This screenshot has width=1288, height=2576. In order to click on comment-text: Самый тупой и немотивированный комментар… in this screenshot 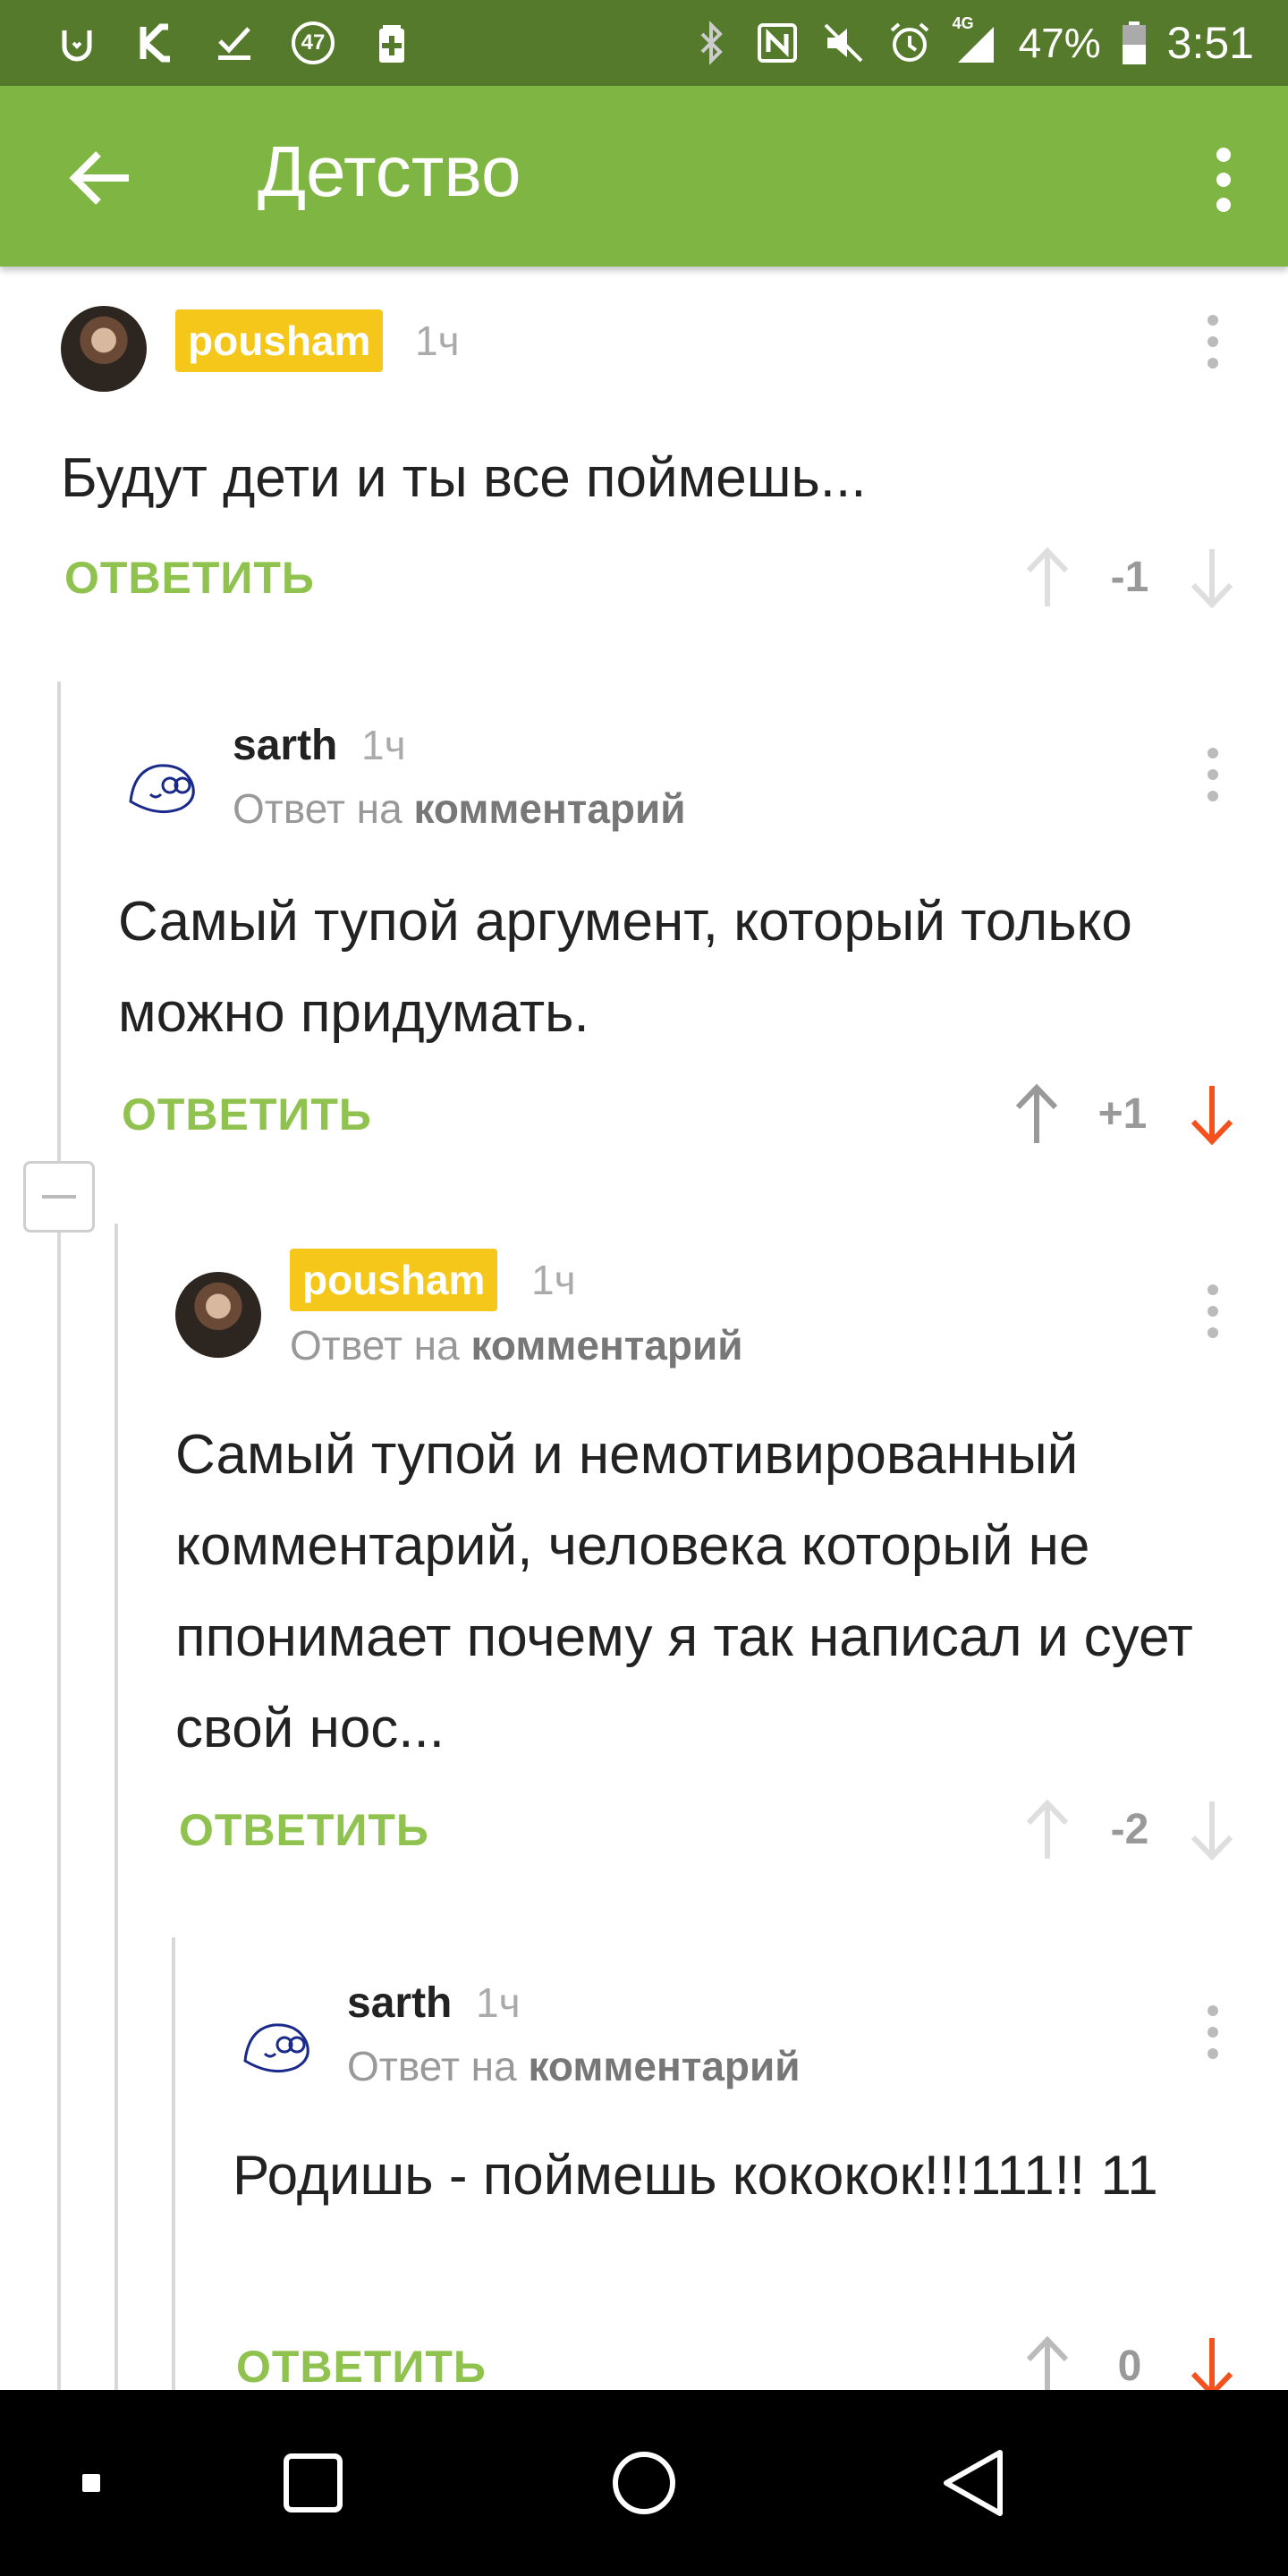, I will do `click(684, 1591)`.